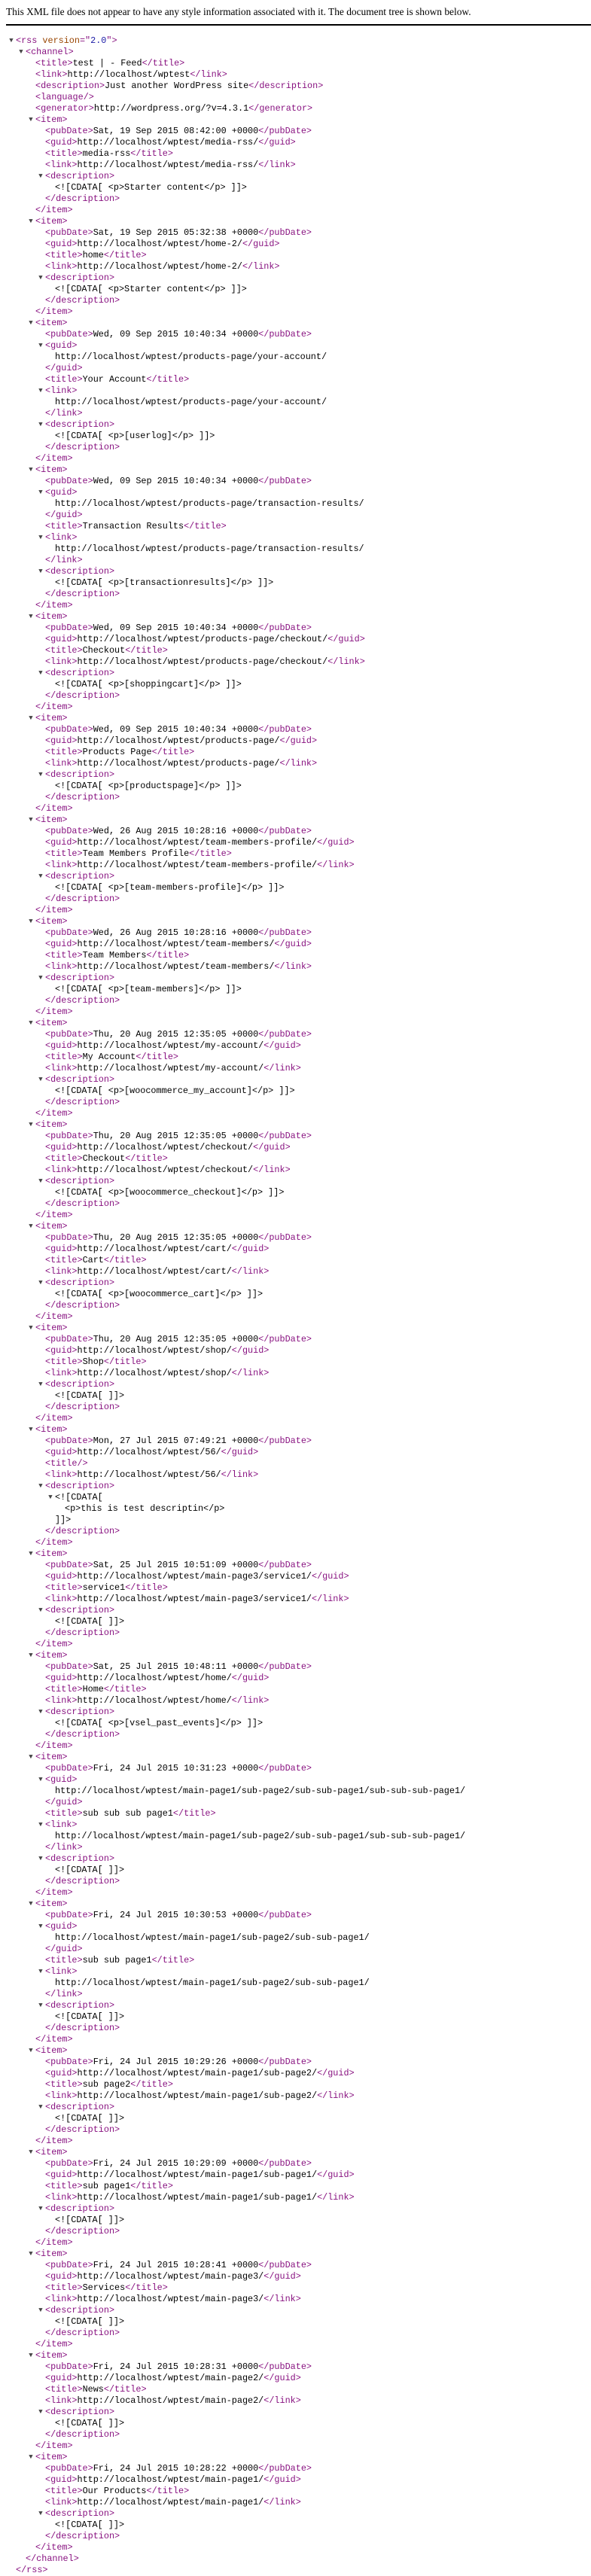 The height and width of the screenshot is (2576, 591). I want to click on item-guid-value: http://localhost/wptest/home-2/, so click(160, 244).